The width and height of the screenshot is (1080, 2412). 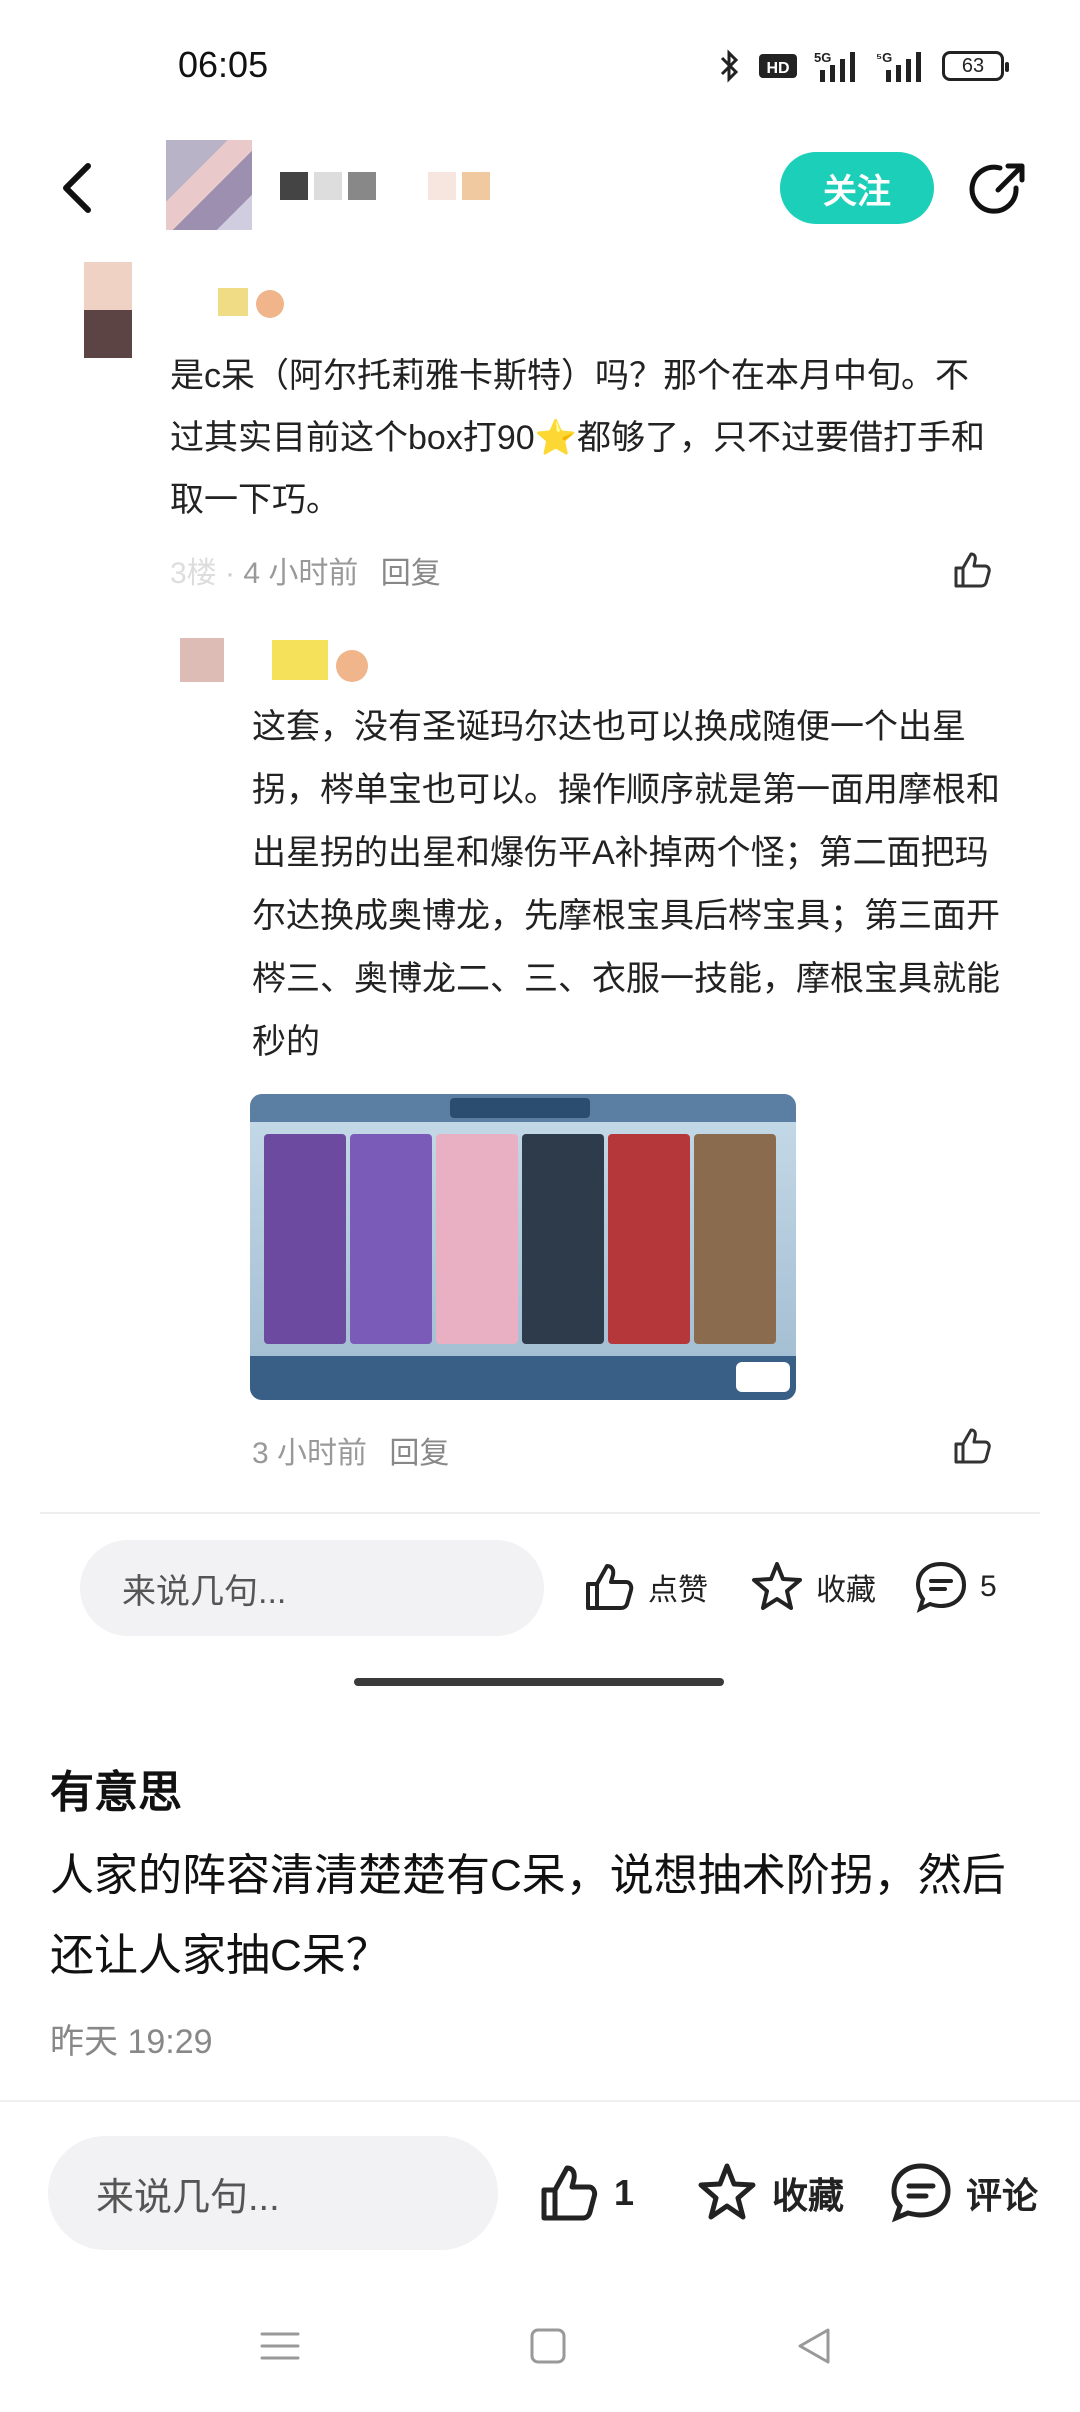 I want to click on bottom-comment-label: 评论, so click(x=1002, y=2195).